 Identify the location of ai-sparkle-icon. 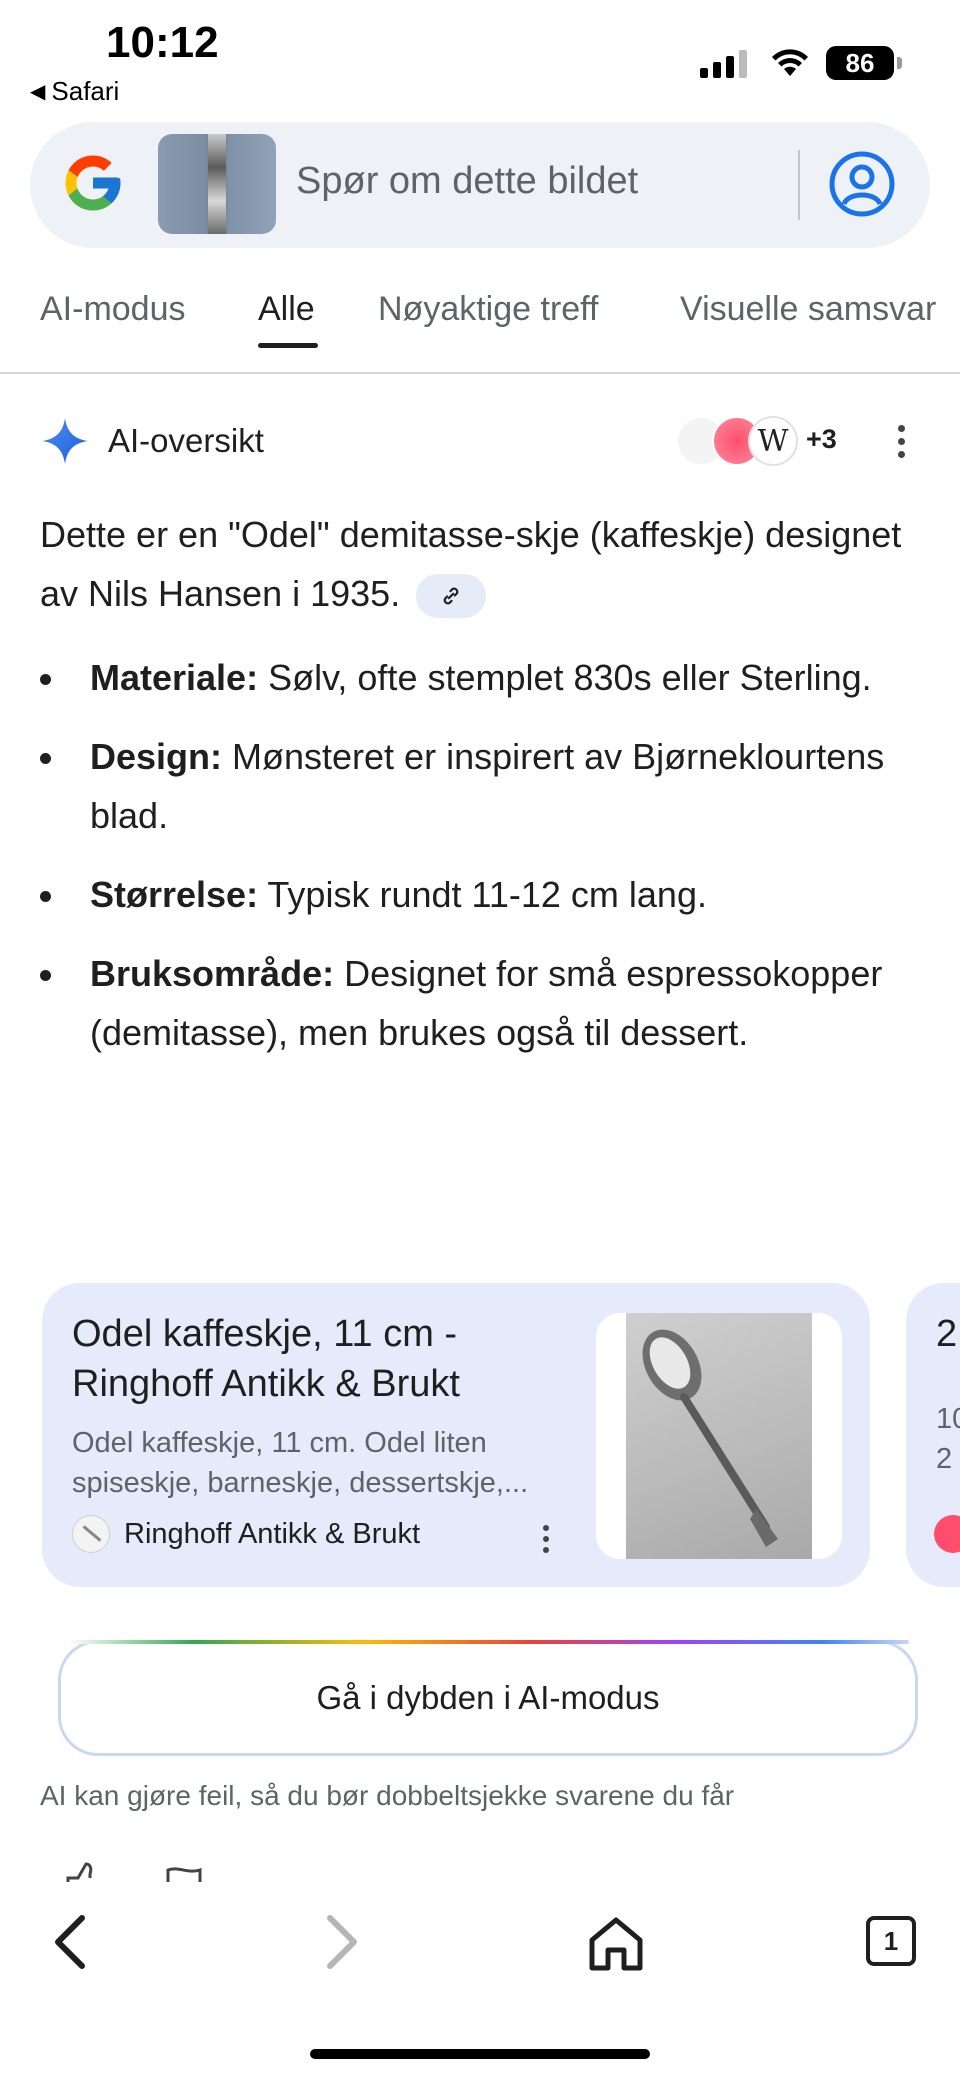
(65, 441).